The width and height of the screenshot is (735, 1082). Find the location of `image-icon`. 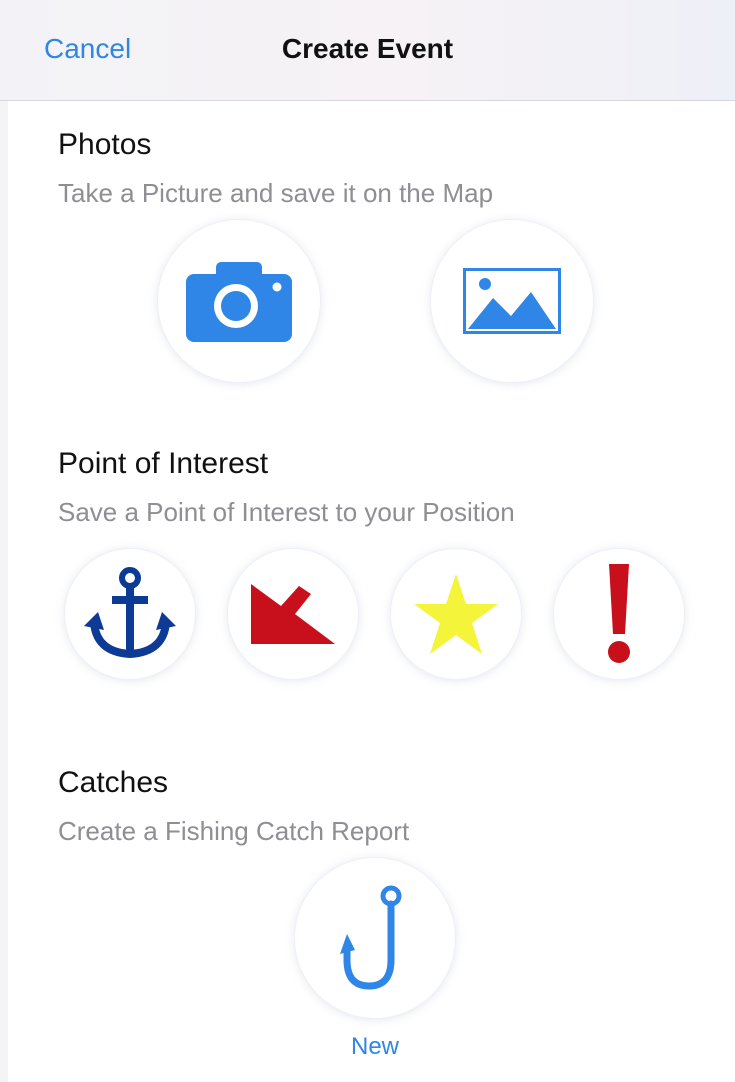

image-icon is located at coordinates (512, 301).